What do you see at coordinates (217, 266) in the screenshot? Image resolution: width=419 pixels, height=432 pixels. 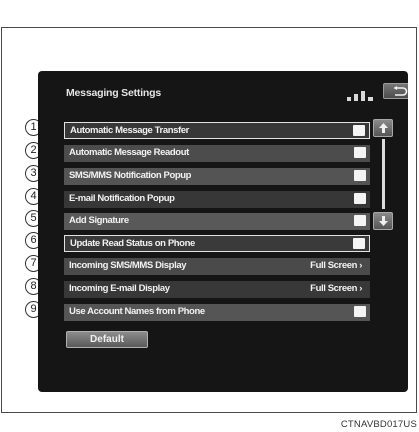 I see `setting-row-incoming-sms-mms-display: Incoming SMS/MMS Display Full Screen ›` at bounding box center [217, 266].